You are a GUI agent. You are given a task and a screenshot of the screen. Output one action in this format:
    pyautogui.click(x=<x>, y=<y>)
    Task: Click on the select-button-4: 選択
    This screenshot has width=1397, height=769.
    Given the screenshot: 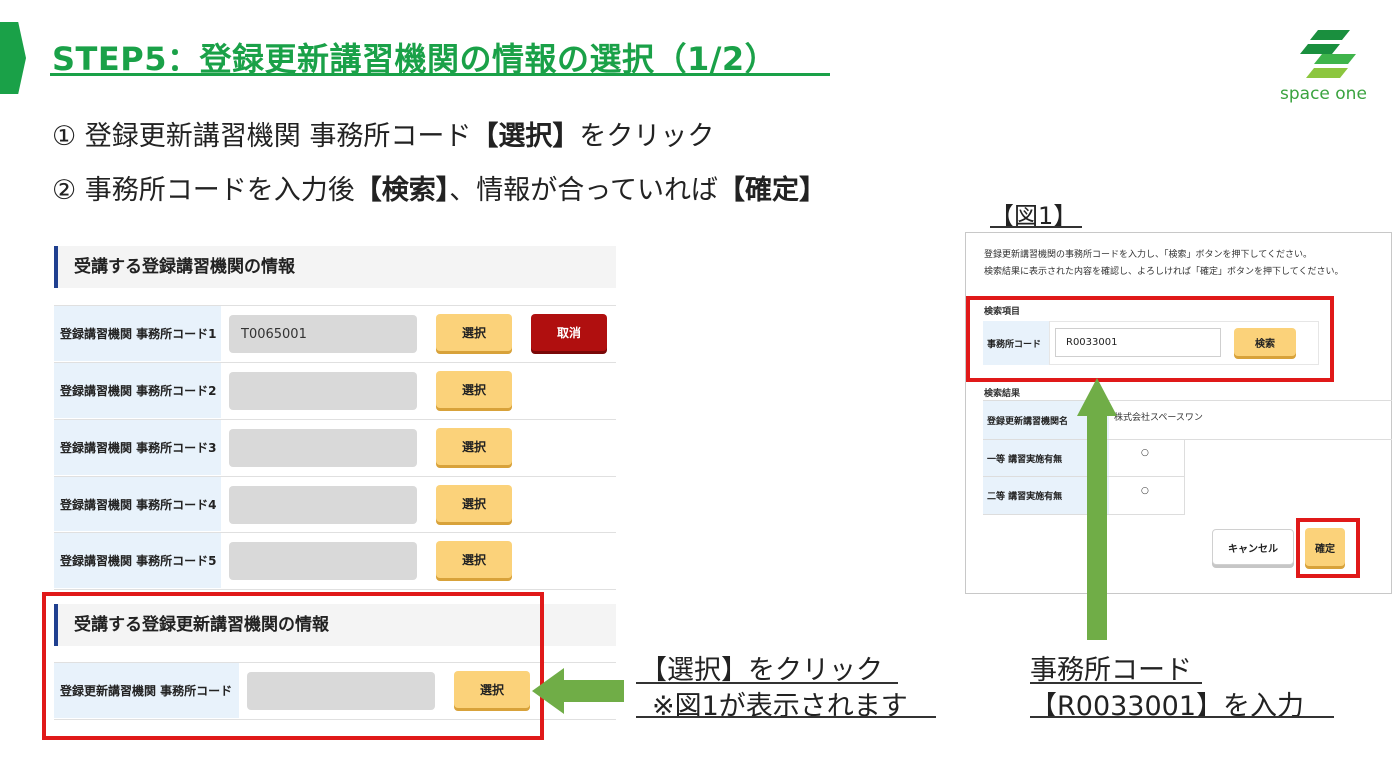 What is the action you would take?
    pyautogui.click(x=474, y=503)
    